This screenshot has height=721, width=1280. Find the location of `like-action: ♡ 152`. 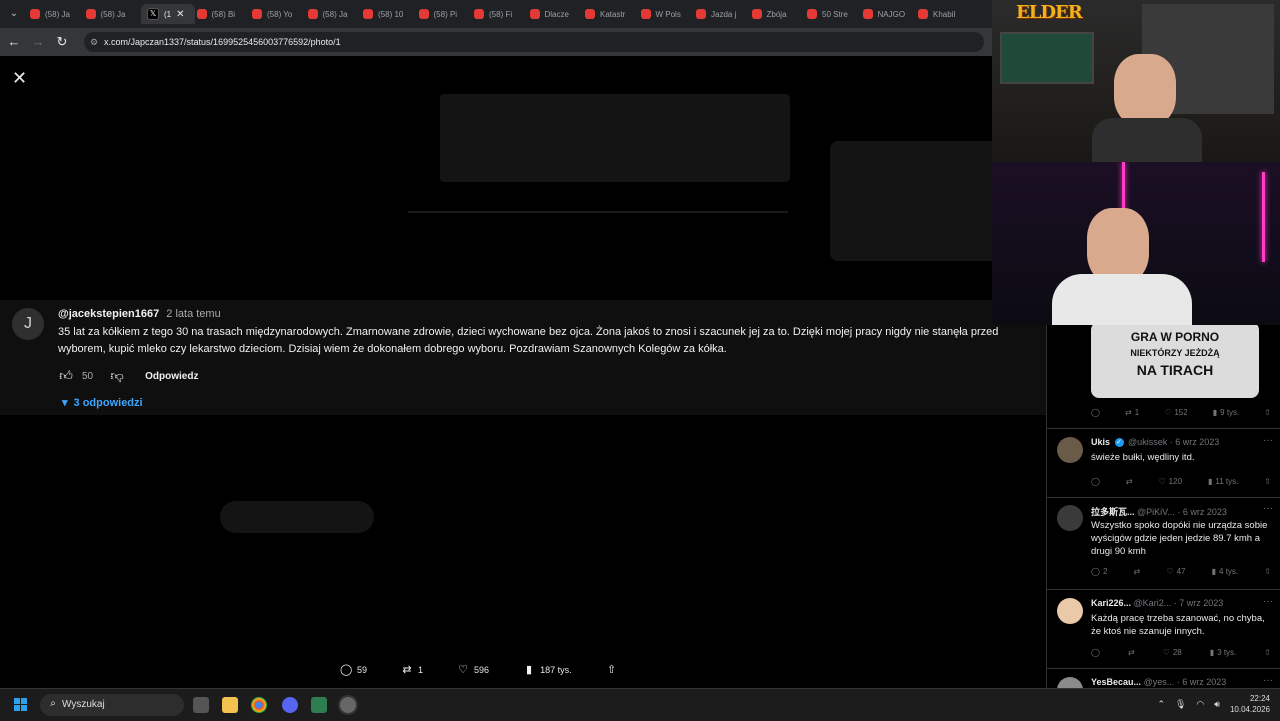

like-action: ♡ 152 is located at coordinates (1176, 412).